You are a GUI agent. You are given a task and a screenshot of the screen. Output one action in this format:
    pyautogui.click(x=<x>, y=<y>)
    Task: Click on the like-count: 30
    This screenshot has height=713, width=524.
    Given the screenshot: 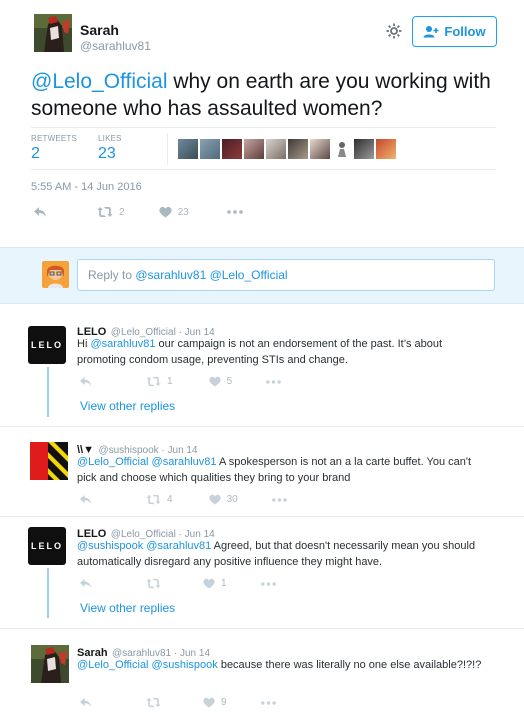 What is the action you would take?
    pyautogui.click(x=232, y=499)
    